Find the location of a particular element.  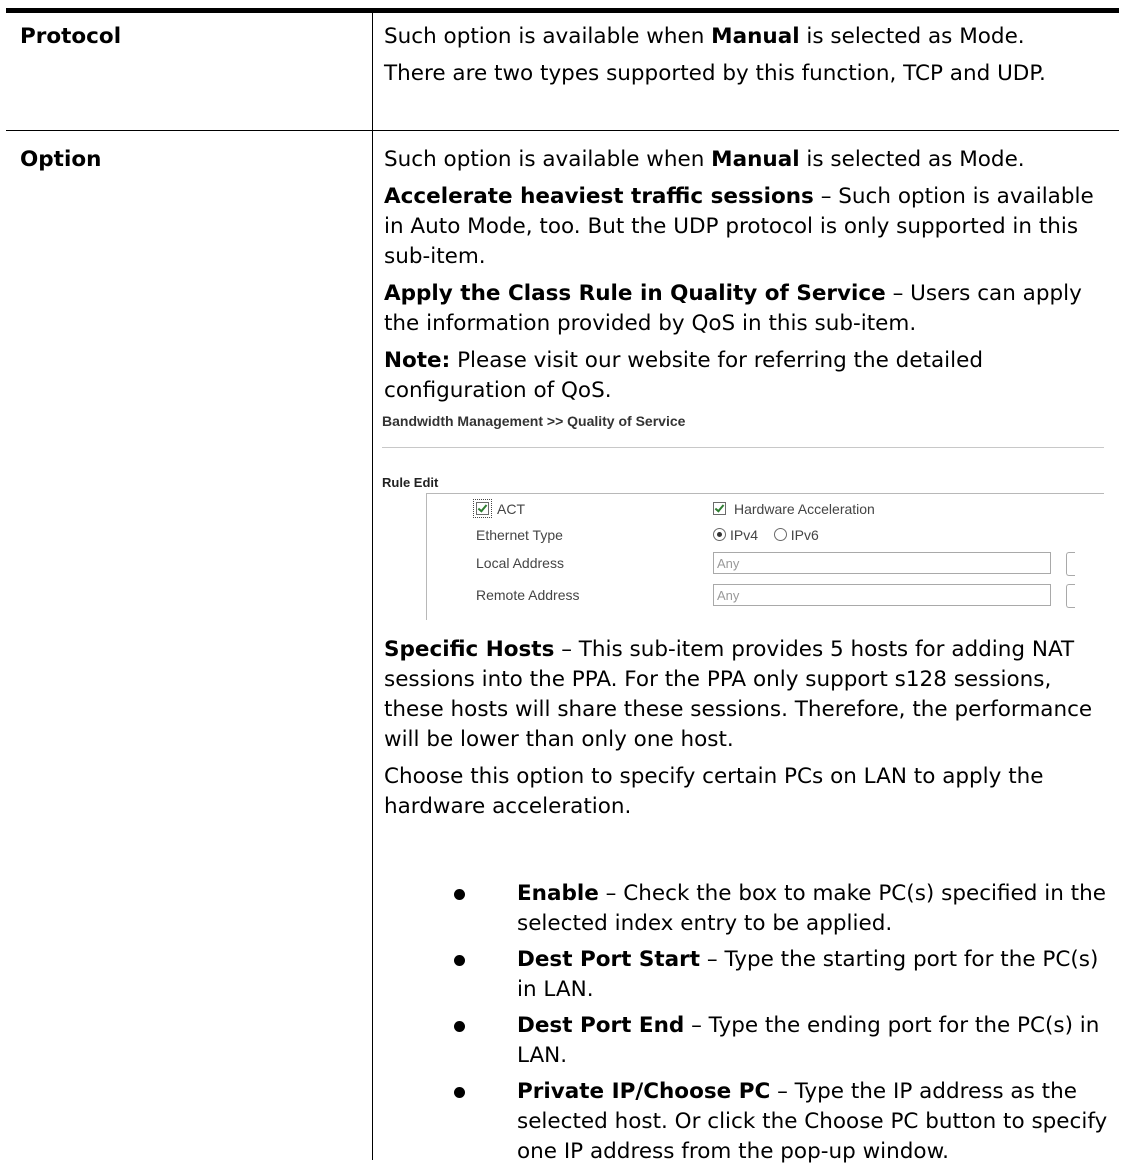

hw-accel-field: Hardware Acceleration is located at coordinates (794, 509).